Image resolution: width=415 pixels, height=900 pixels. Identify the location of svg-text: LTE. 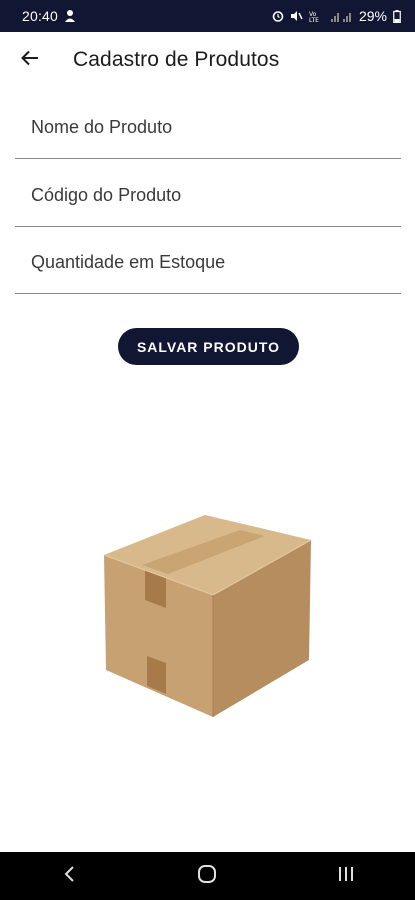
(314, 19).